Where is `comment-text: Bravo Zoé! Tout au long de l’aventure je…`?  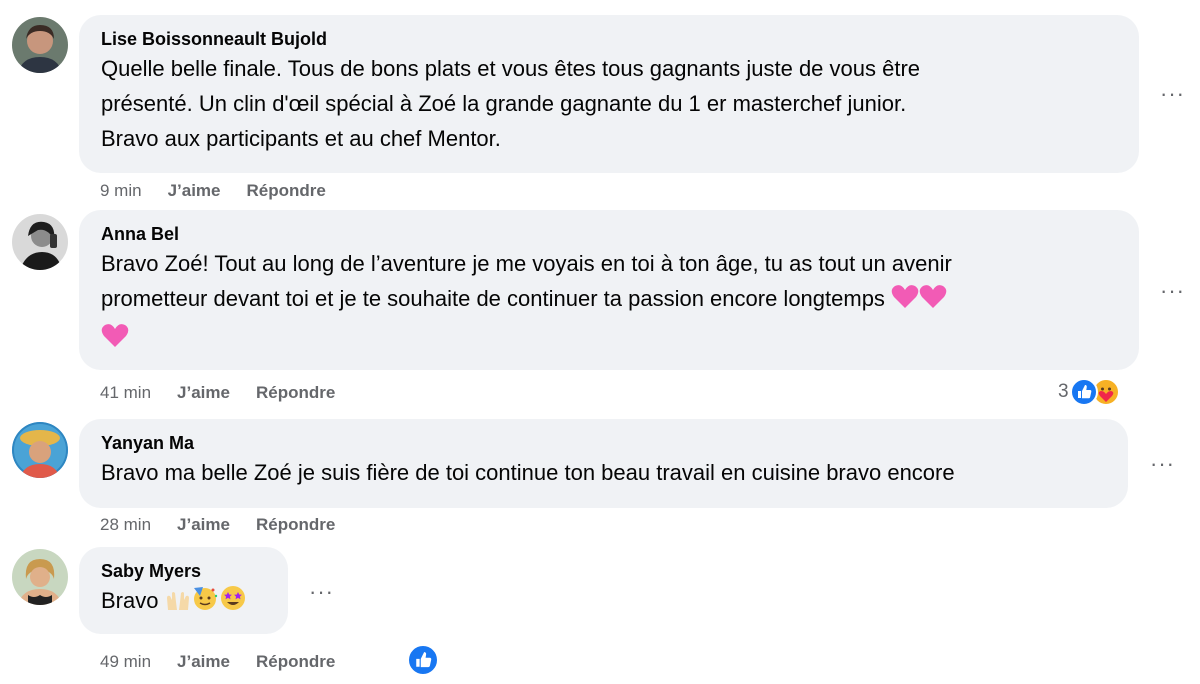
comment-text: Bravo Zoé! Tout au long de l’aventure je… is located at coordinates (610, 302).